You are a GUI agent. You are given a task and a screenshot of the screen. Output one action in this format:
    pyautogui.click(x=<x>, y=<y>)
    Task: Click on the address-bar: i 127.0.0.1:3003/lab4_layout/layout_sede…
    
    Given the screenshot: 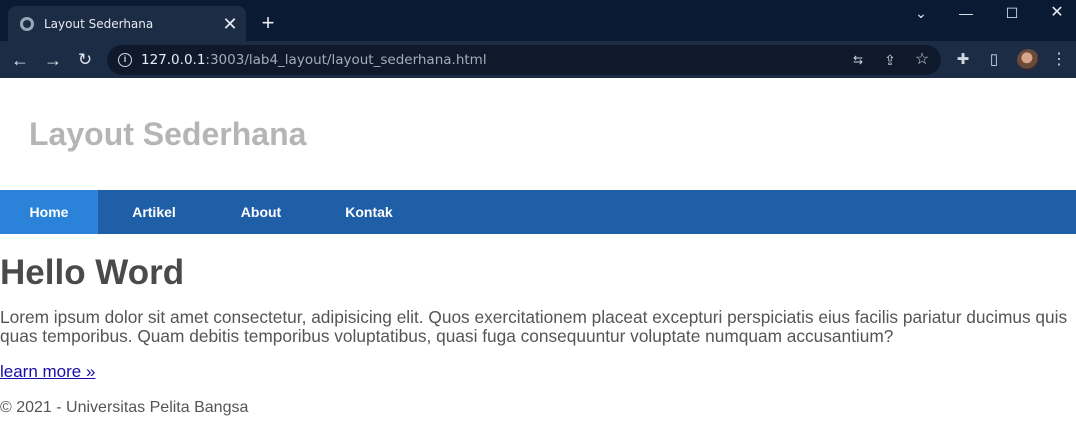 What is the action you would take?
    pyautogui.click(x=524, y=60)
    